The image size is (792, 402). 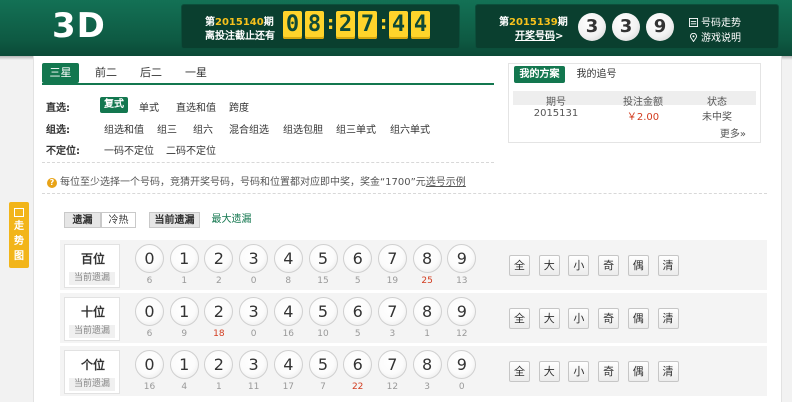 I want to click on countdown-colon: :, so click(x=331, y=23).